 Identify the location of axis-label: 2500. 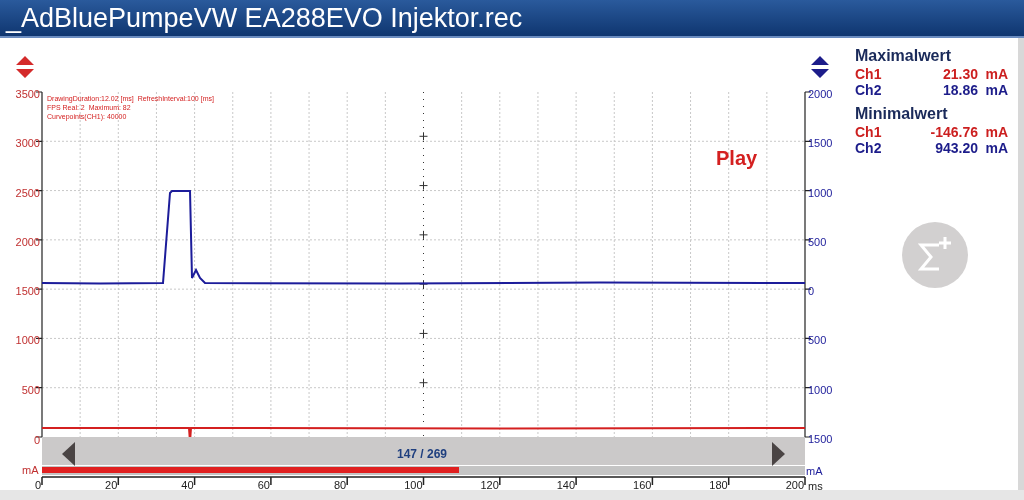
(27, 192).